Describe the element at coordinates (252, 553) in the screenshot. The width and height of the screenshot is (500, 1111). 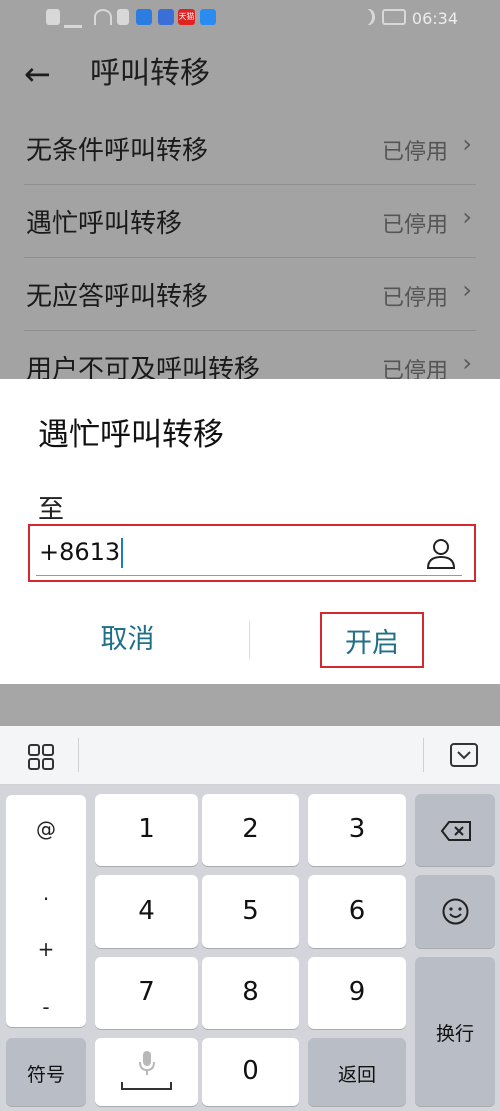
I see `phone-input-field: +8613` at that location.